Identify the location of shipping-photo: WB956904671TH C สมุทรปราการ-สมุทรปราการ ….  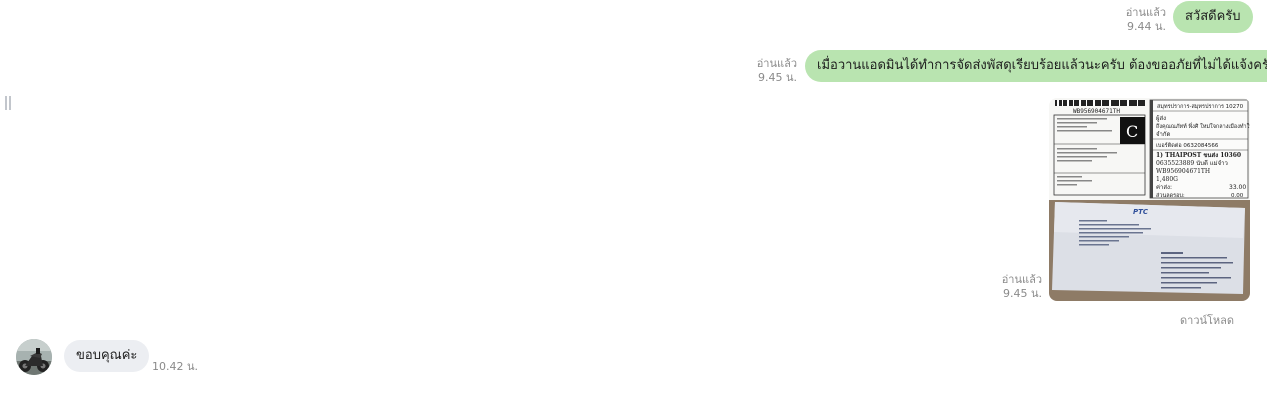
(1149, 199).